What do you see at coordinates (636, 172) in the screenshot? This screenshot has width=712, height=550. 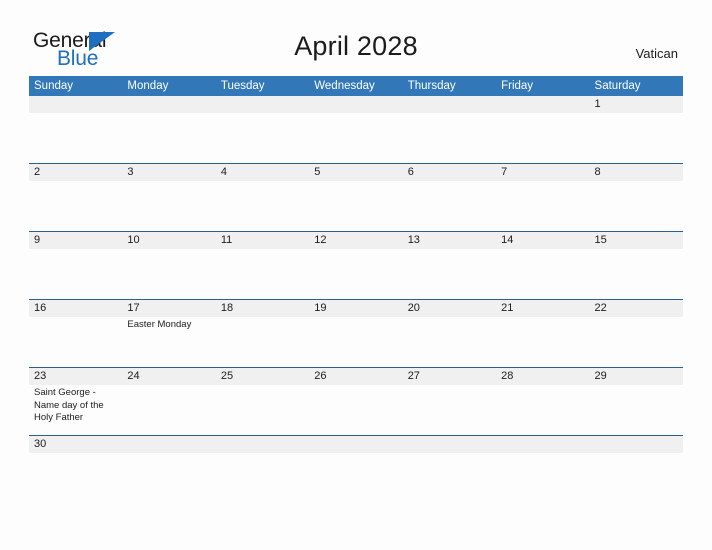 I see `day-number: 8` at bounding box center [636, 172].